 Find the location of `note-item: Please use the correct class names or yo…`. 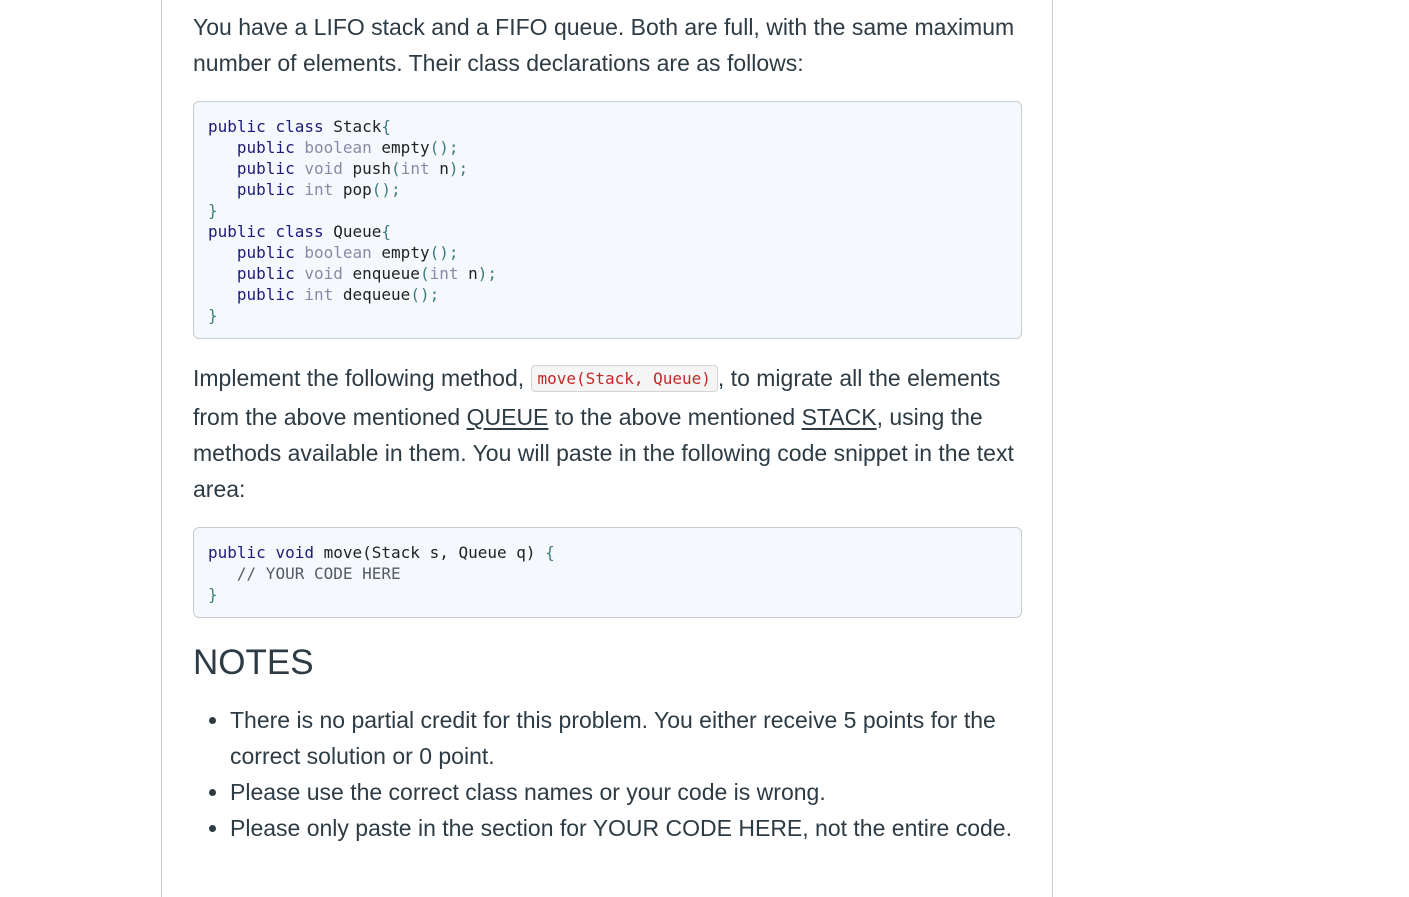

note-item: Please use the correct class names or yo… is located at coordinates (626, 792).